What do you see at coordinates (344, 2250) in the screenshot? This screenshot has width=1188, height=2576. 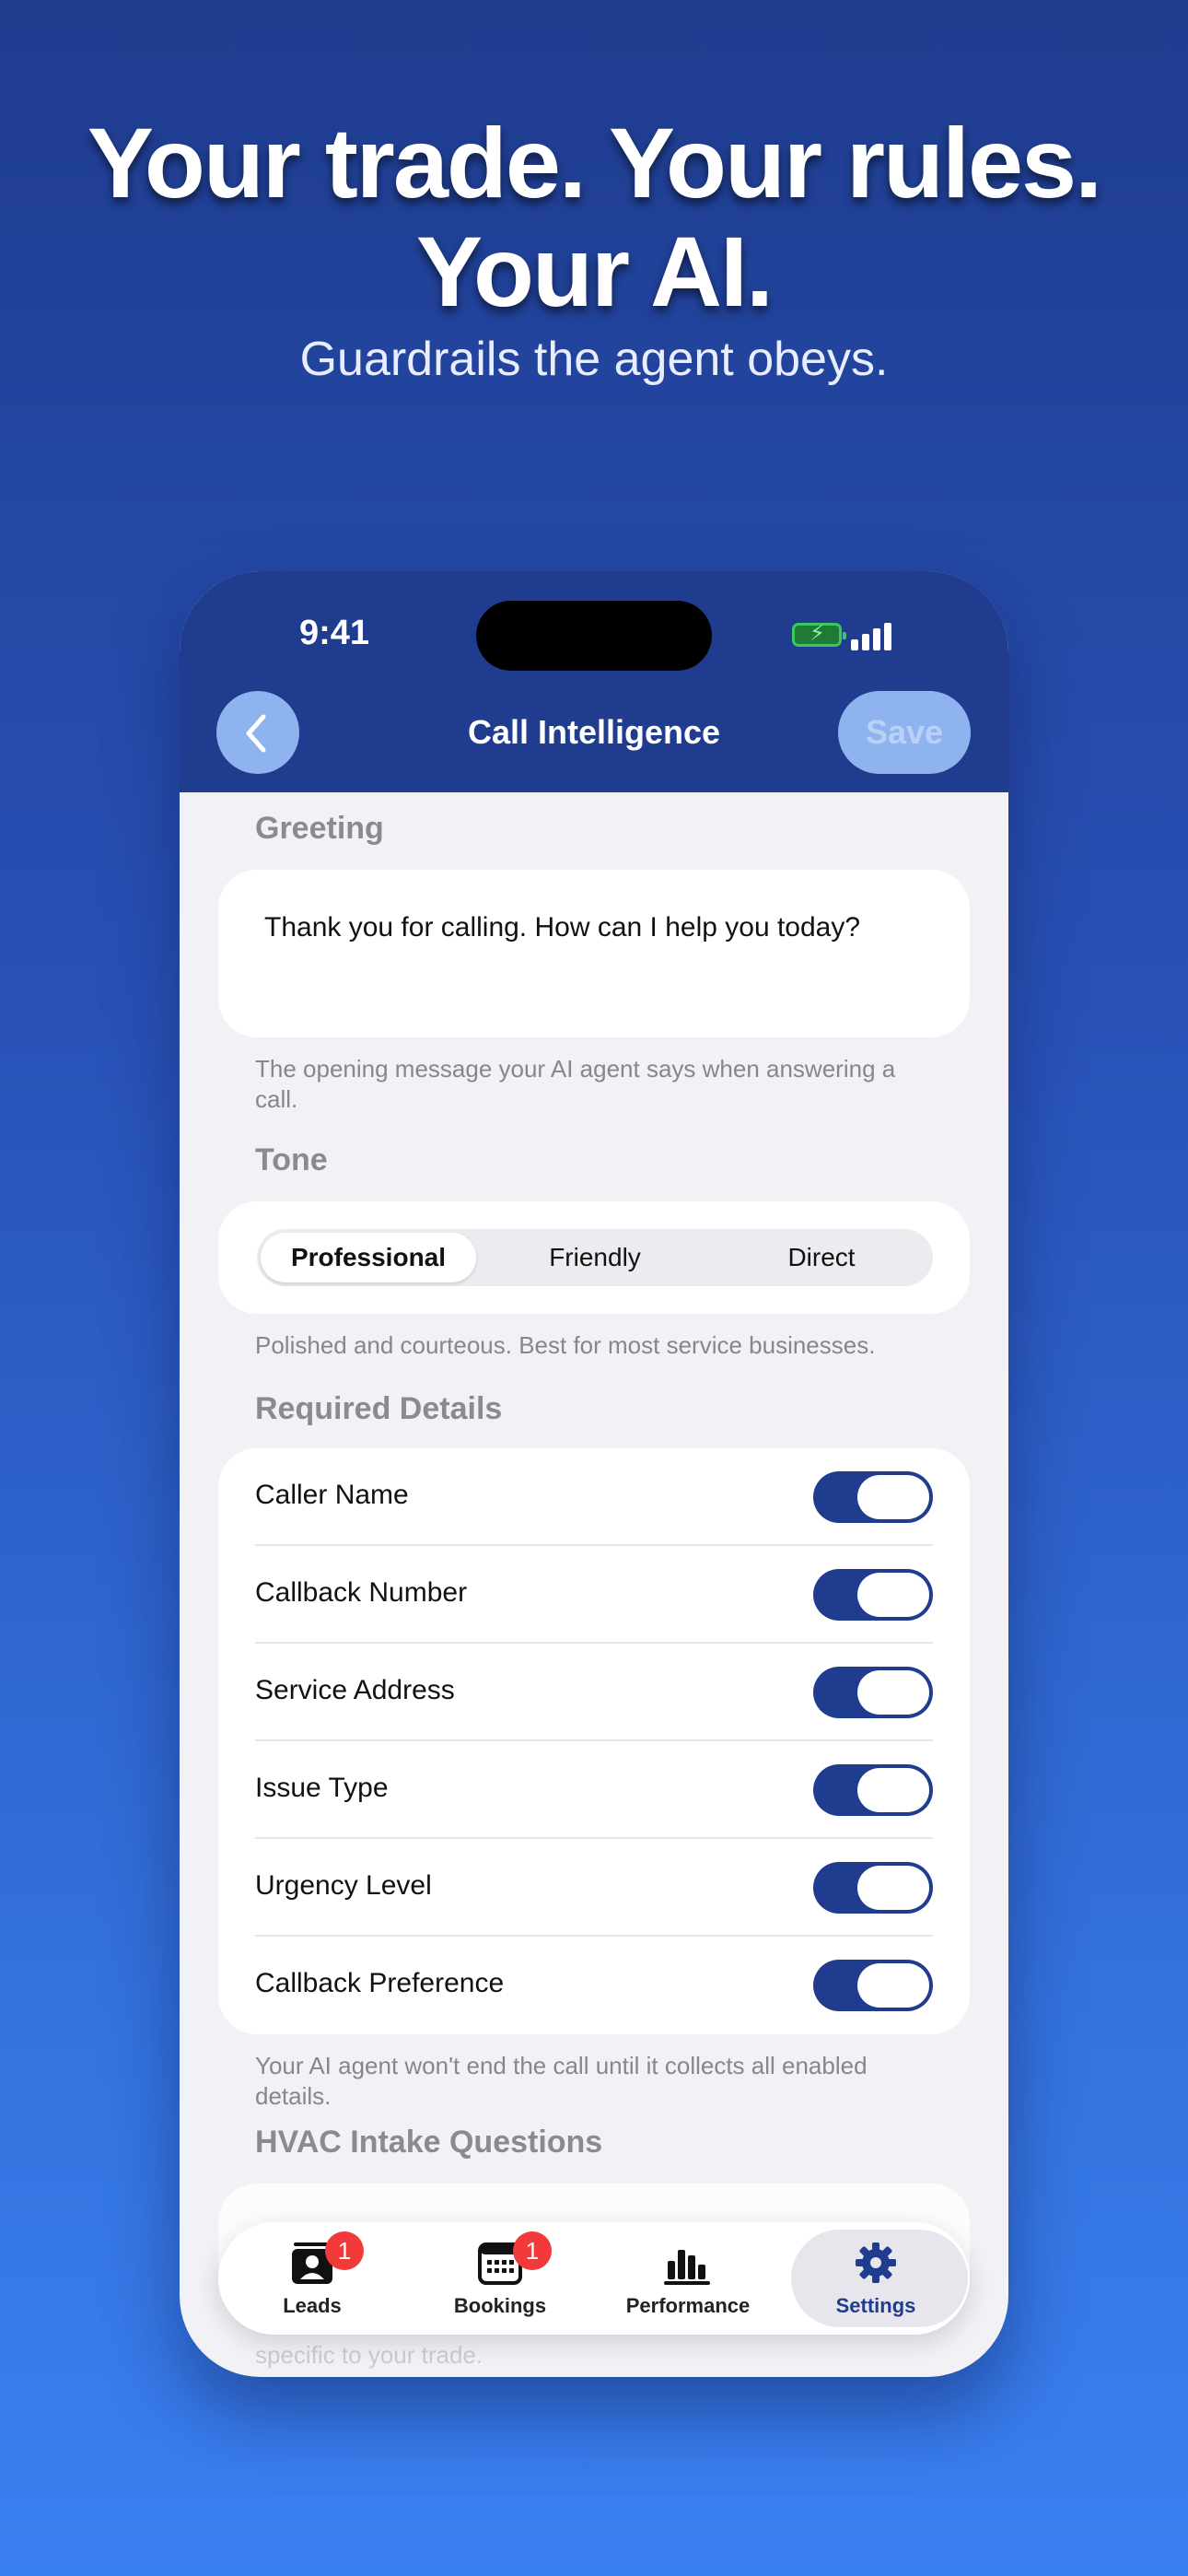 I see `leads-badge: 1` at bounding box center [344, 2250].